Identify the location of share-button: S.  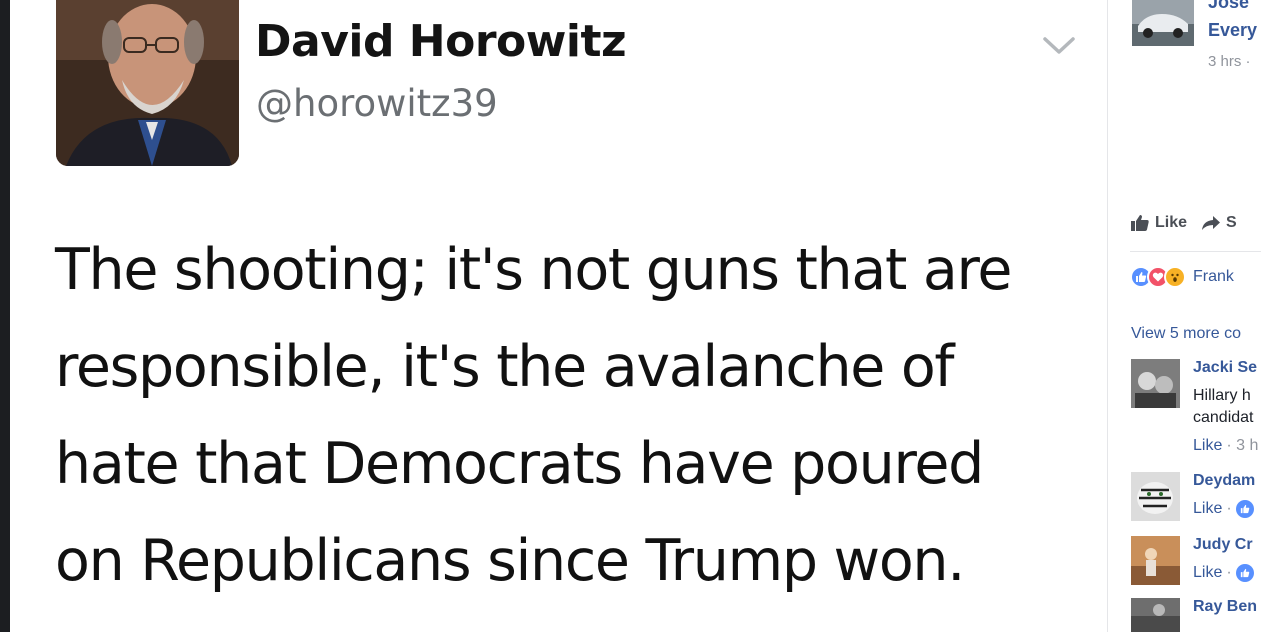
(1219, 223).